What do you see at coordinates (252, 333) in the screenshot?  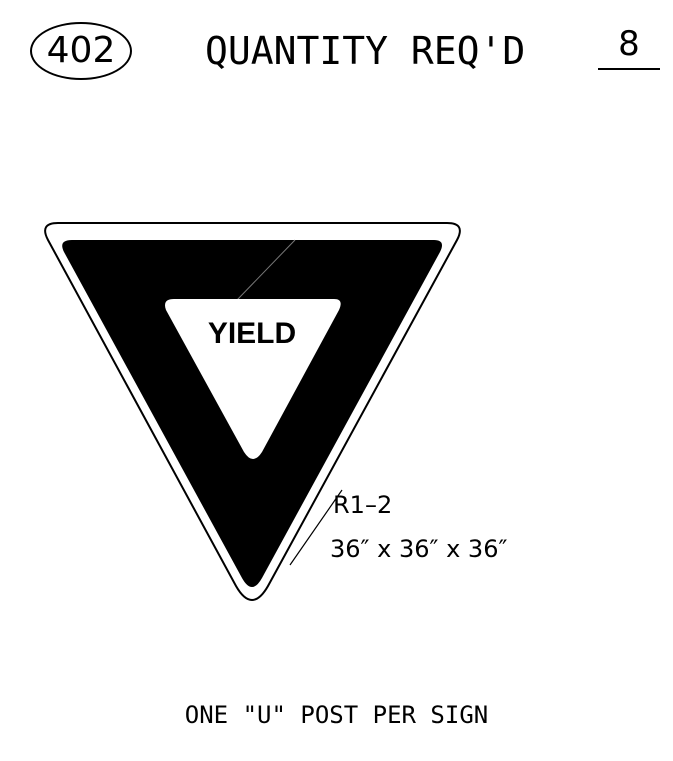 I see `yield-legend-text: YIELD` at bounding box center [252, 333].